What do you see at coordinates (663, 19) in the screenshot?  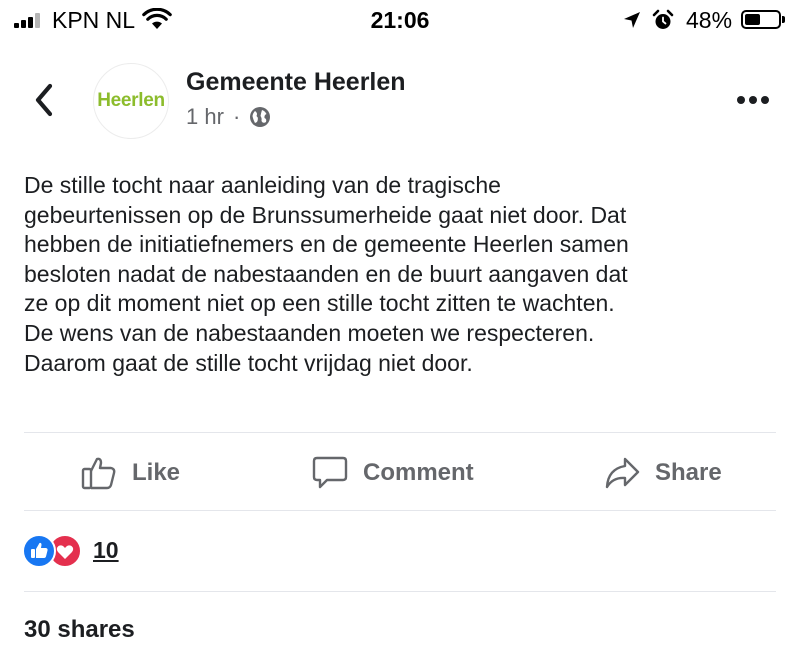 I see `alarm-clock-icon` at bounding box center [663, 19].